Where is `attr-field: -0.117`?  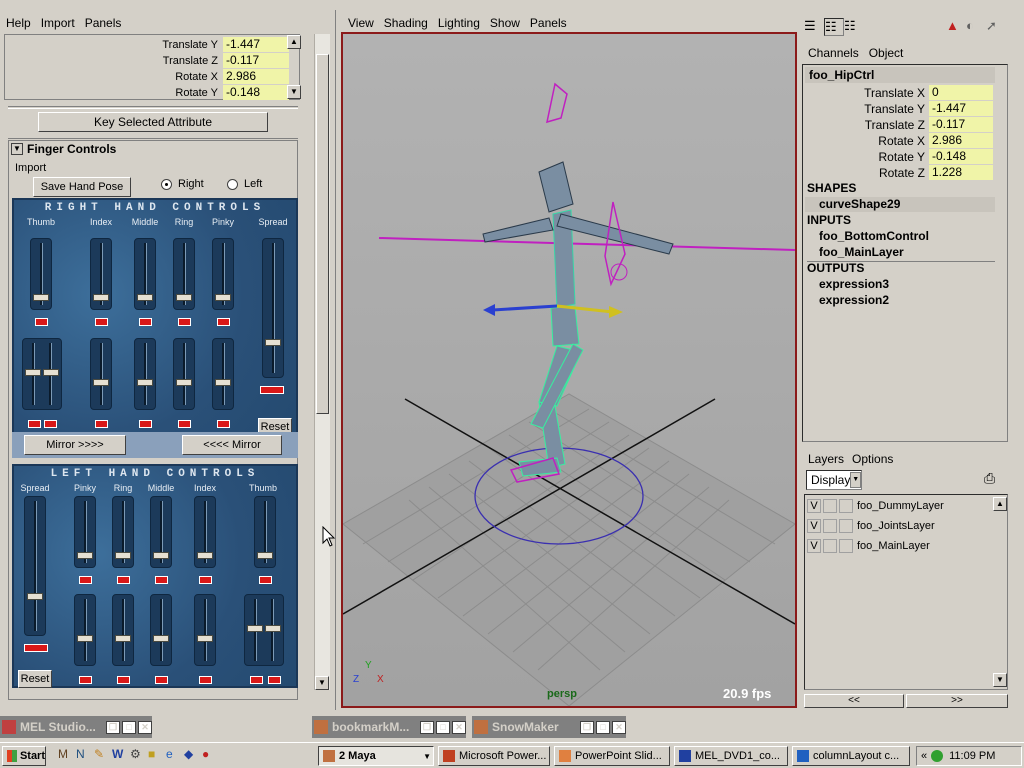 attr-field: -0.117 is located at coordinates (256, 60).